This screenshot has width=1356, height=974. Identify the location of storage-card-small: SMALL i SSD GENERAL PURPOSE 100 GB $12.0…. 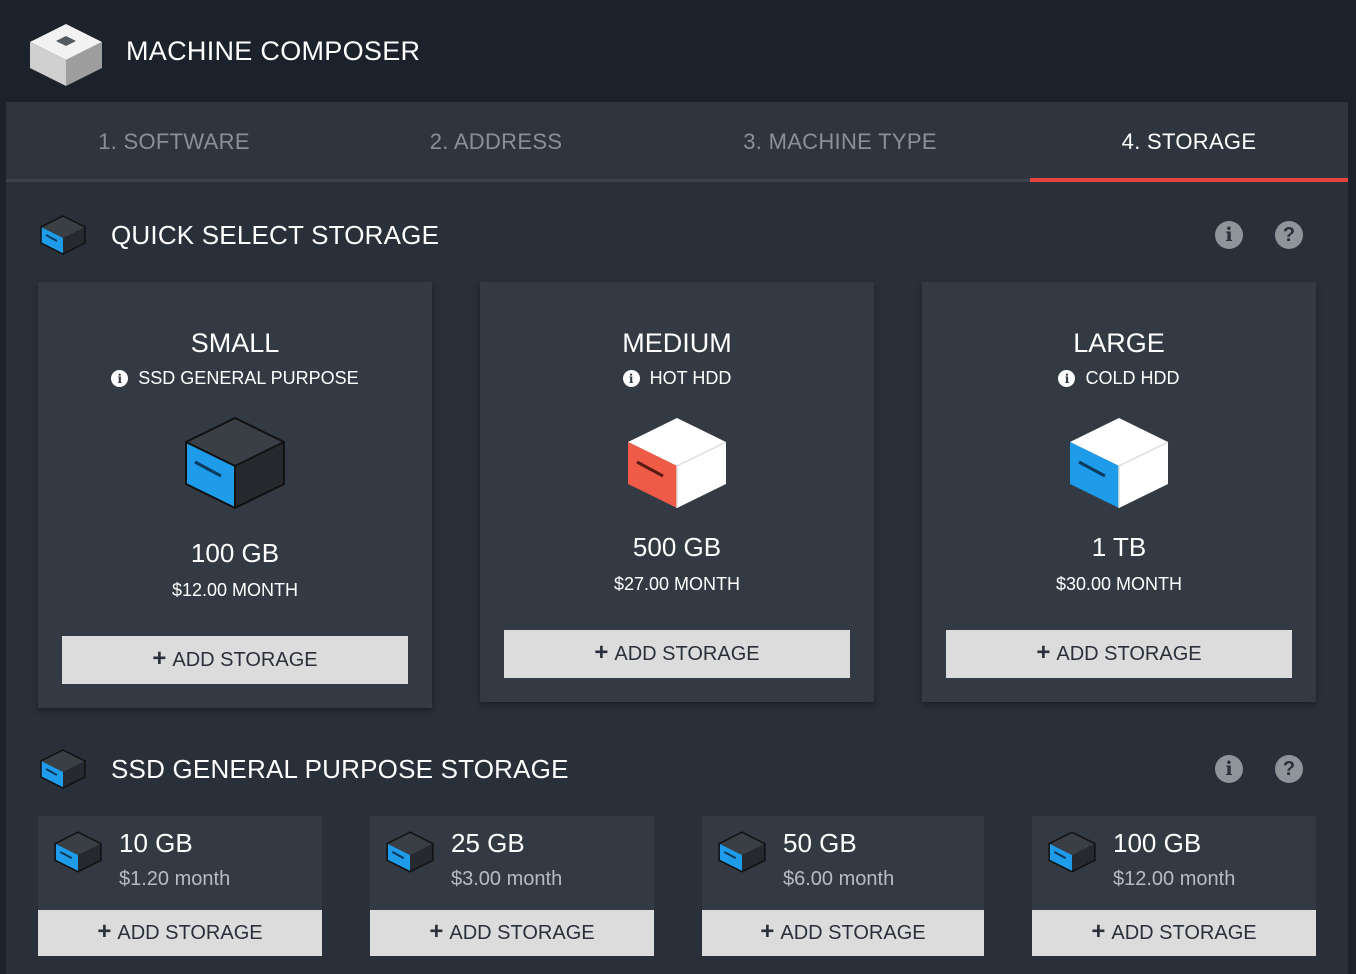
(235, 495).